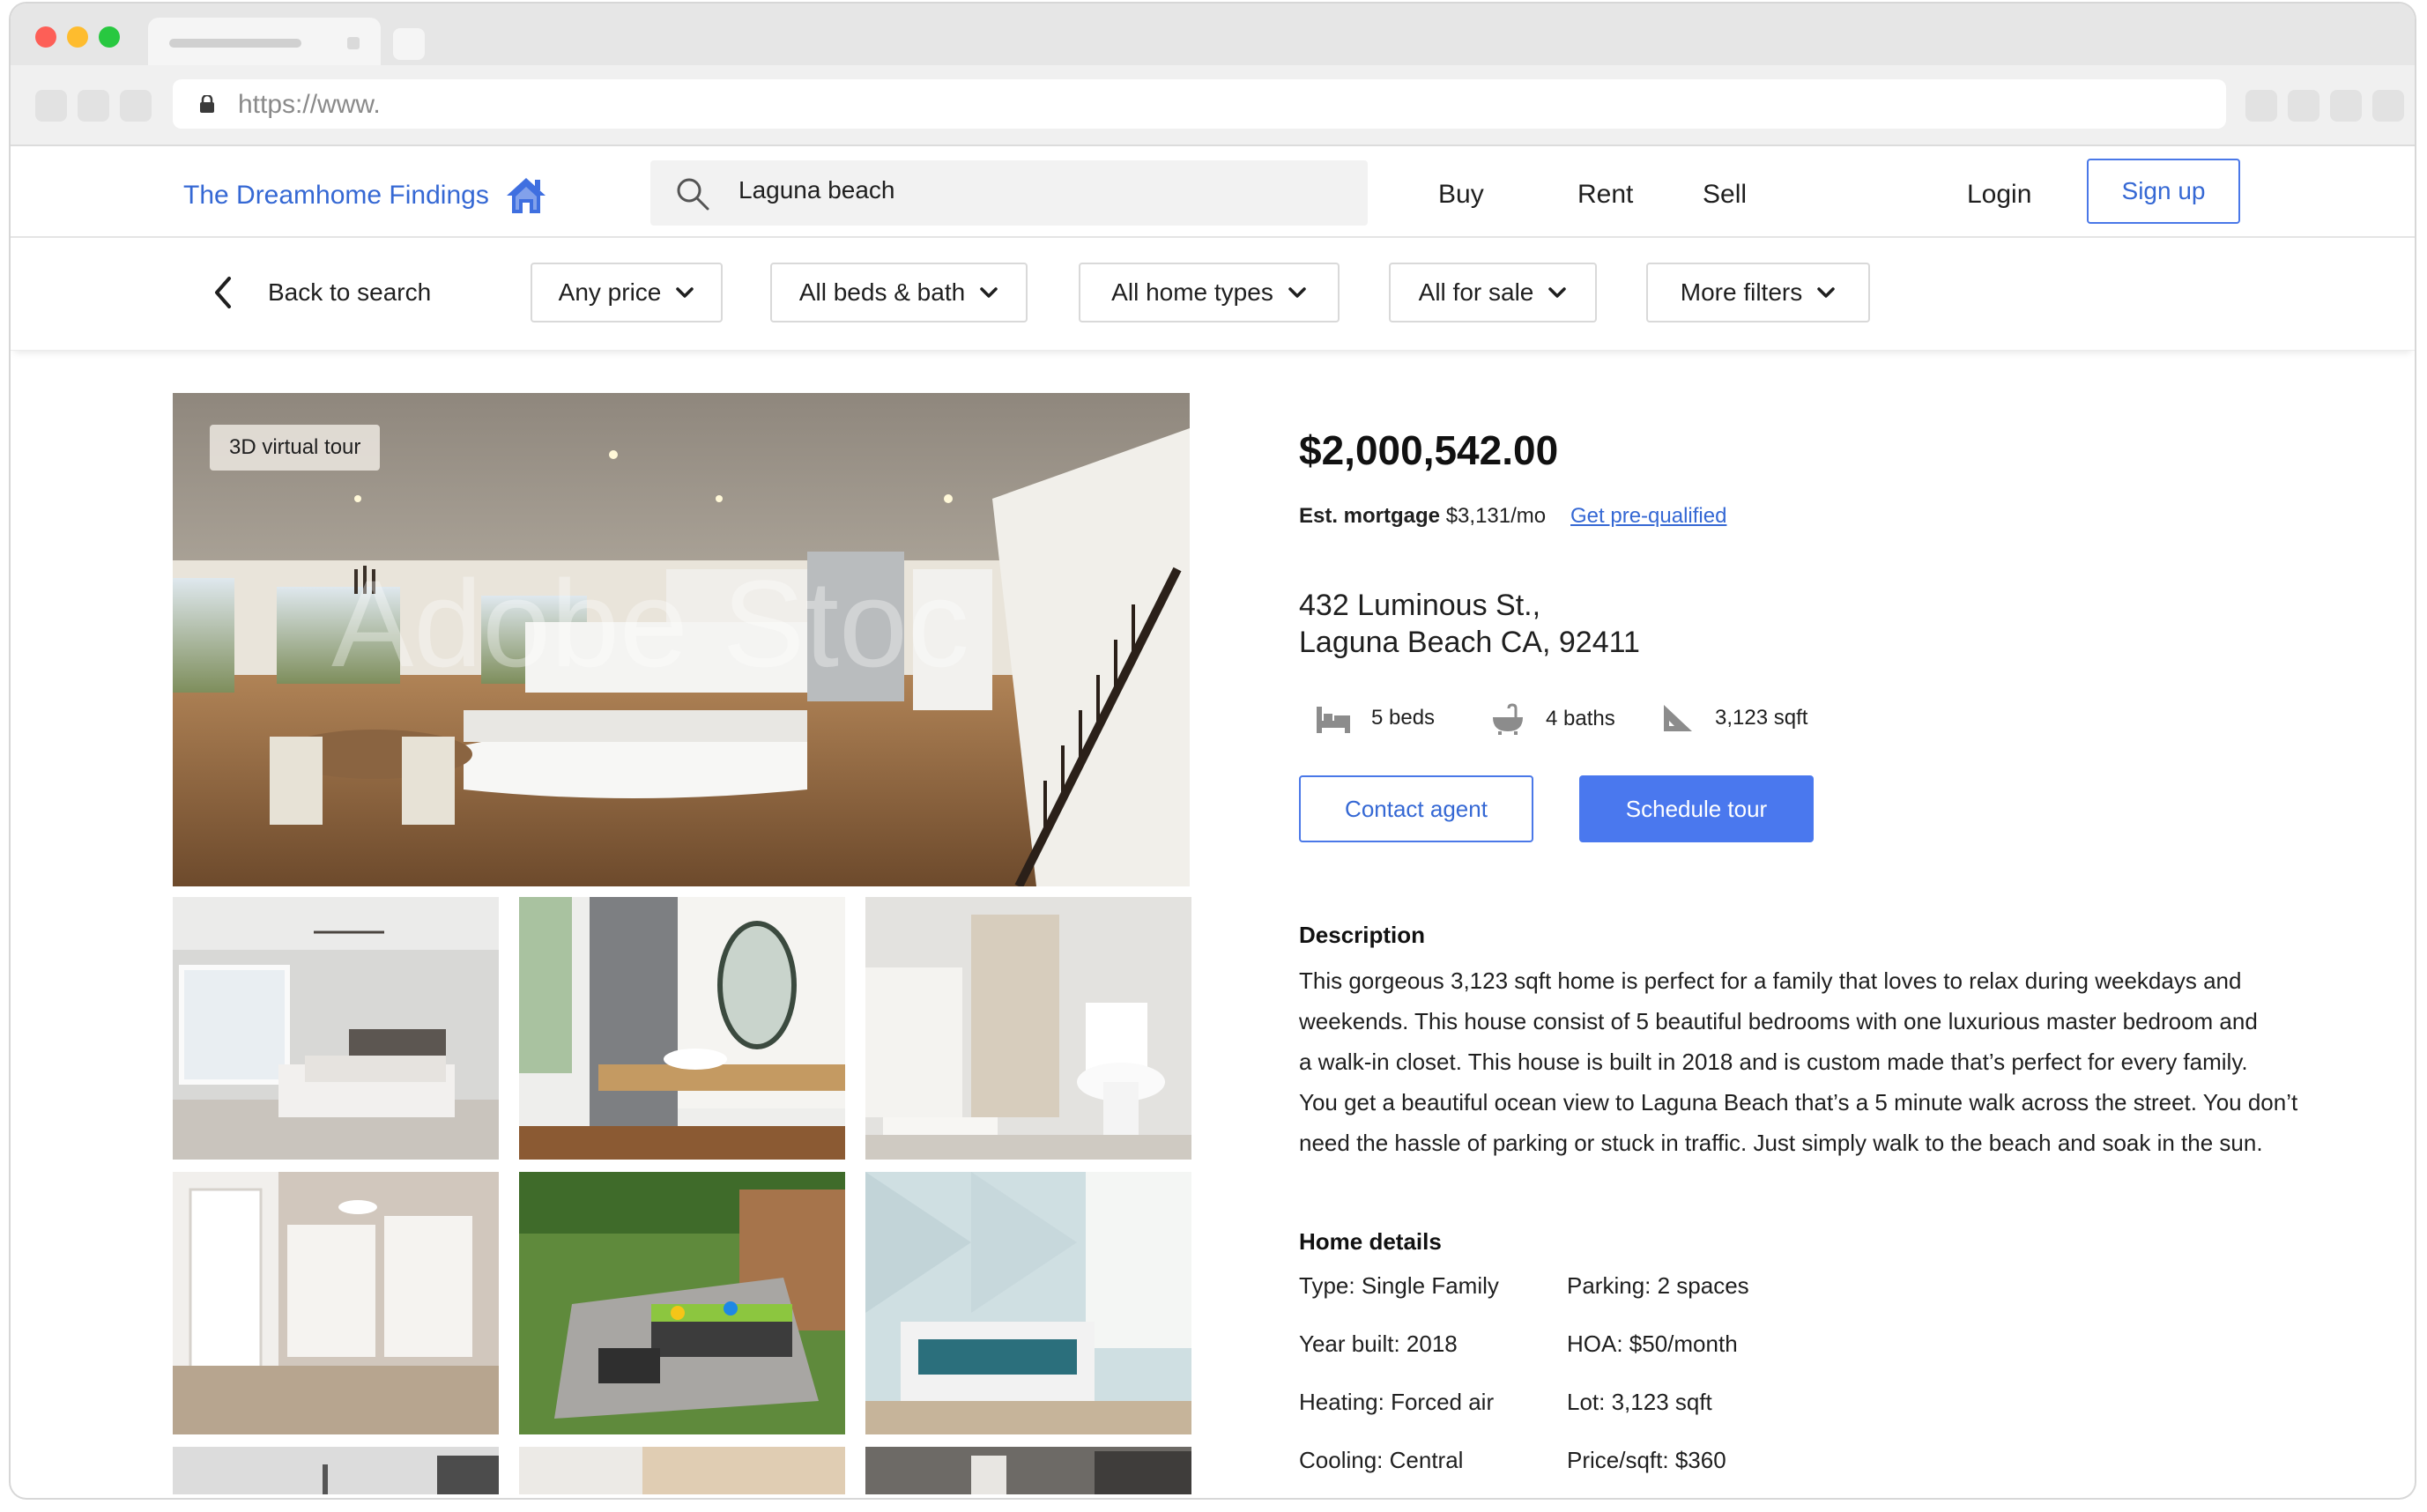  Describe the element at coordinates (1403, 718) in the screenshot. I see `beds-count: 5 beds` at that location.